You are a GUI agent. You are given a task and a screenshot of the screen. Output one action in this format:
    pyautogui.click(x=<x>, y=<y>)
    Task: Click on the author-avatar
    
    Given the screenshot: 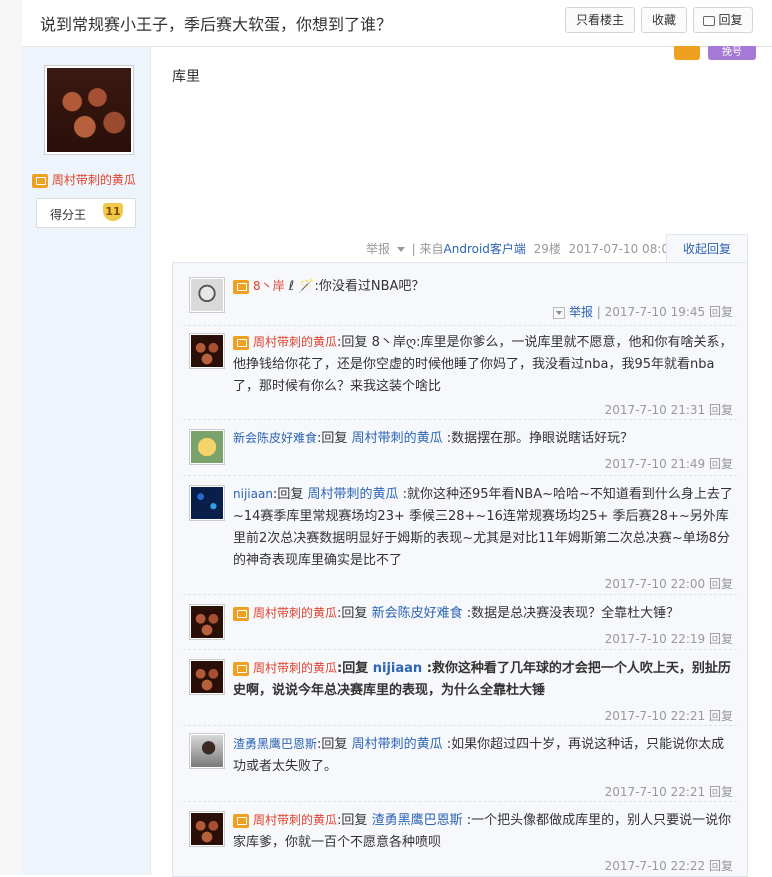 What is the action you would take?
    pyautogui.click(x=89, y=110)
    